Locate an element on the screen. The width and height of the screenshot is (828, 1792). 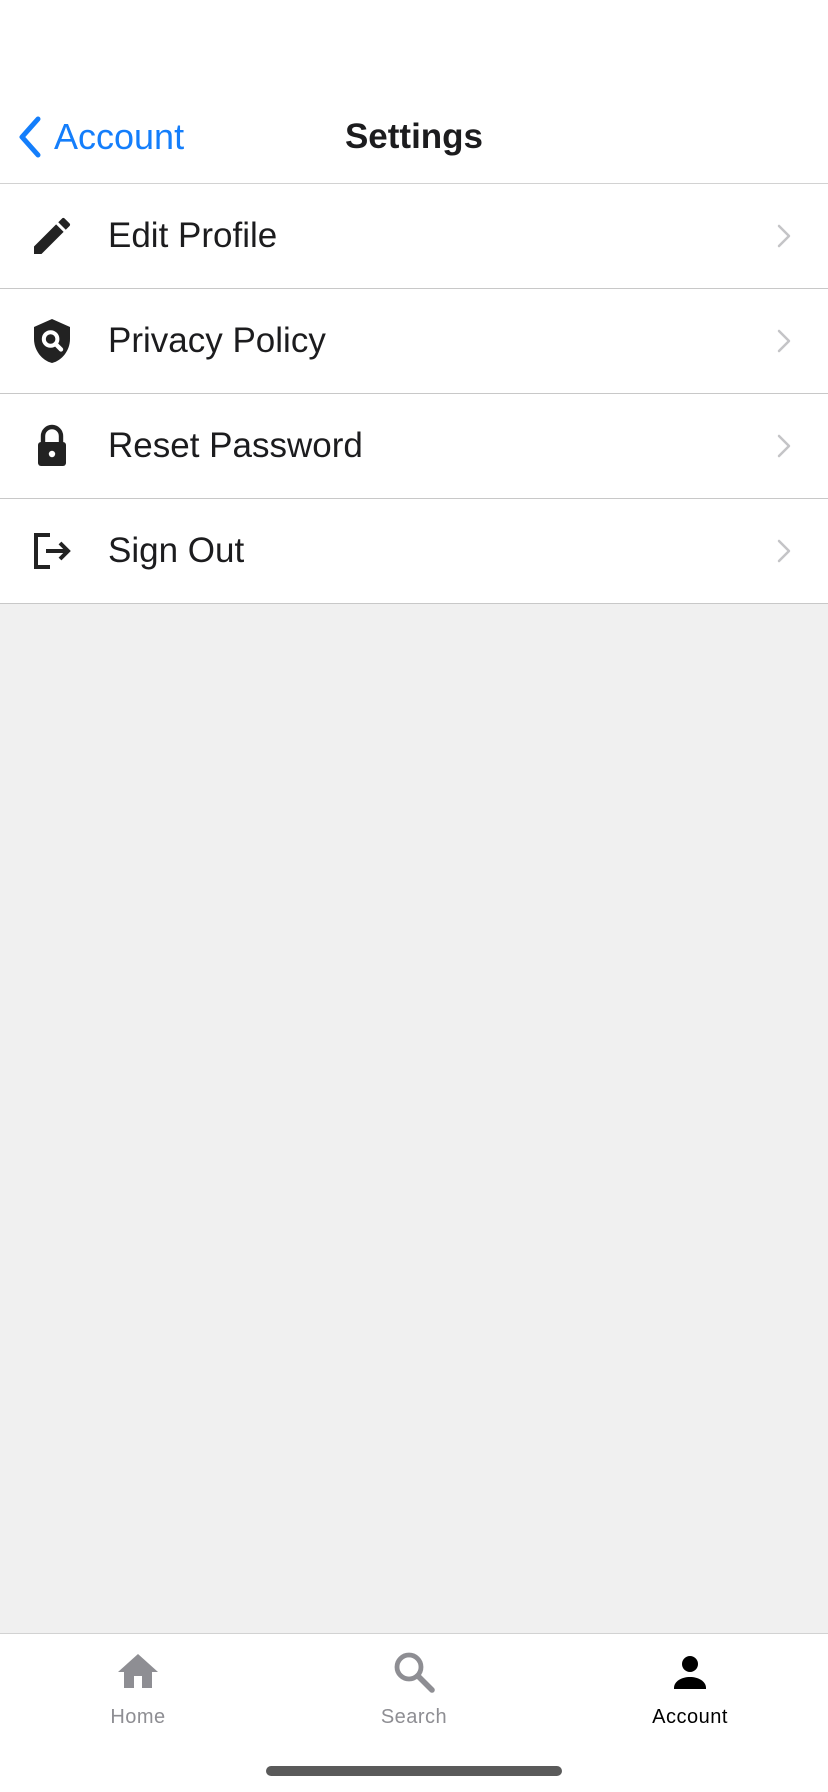
tab-account: Account is located at coordinates (690, 1689).